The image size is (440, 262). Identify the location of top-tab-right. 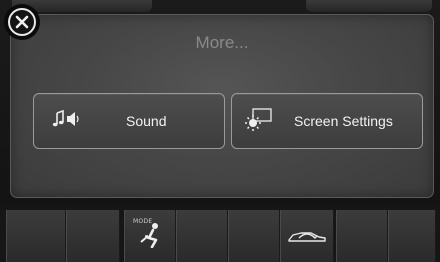
(369, 6).